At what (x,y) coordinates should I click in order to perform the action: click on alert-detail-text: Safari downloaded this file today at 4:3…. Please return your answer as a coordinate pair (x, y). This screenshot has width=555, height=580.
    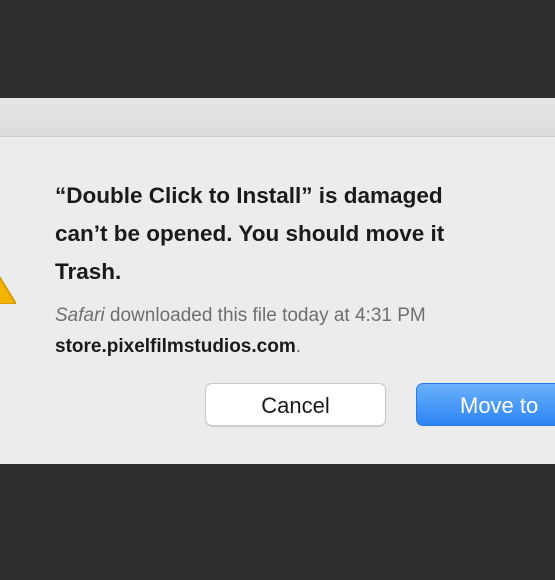
    Looking at the image, I should click on (305, 331).